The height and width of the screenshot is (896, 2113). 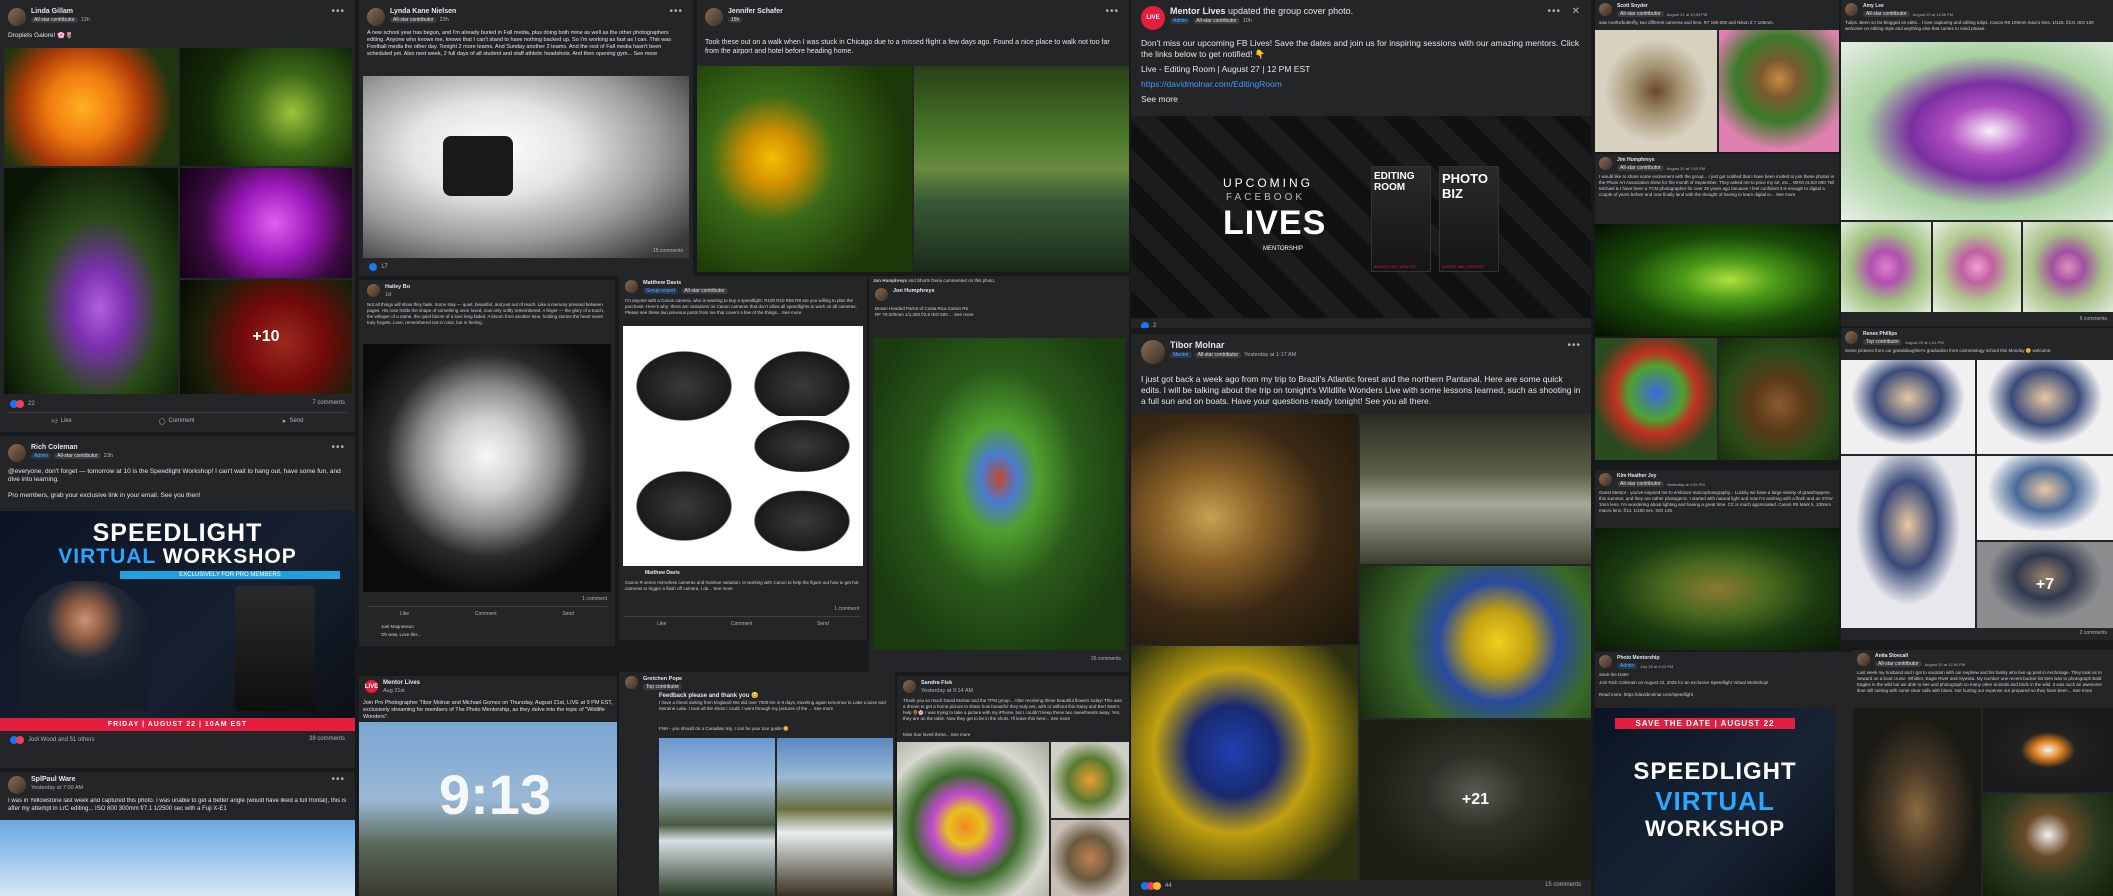 I want to click on editing-room-card: EDITING ROOM AUGUST 27th | 12PM EST, so click(x=1401, y=219).